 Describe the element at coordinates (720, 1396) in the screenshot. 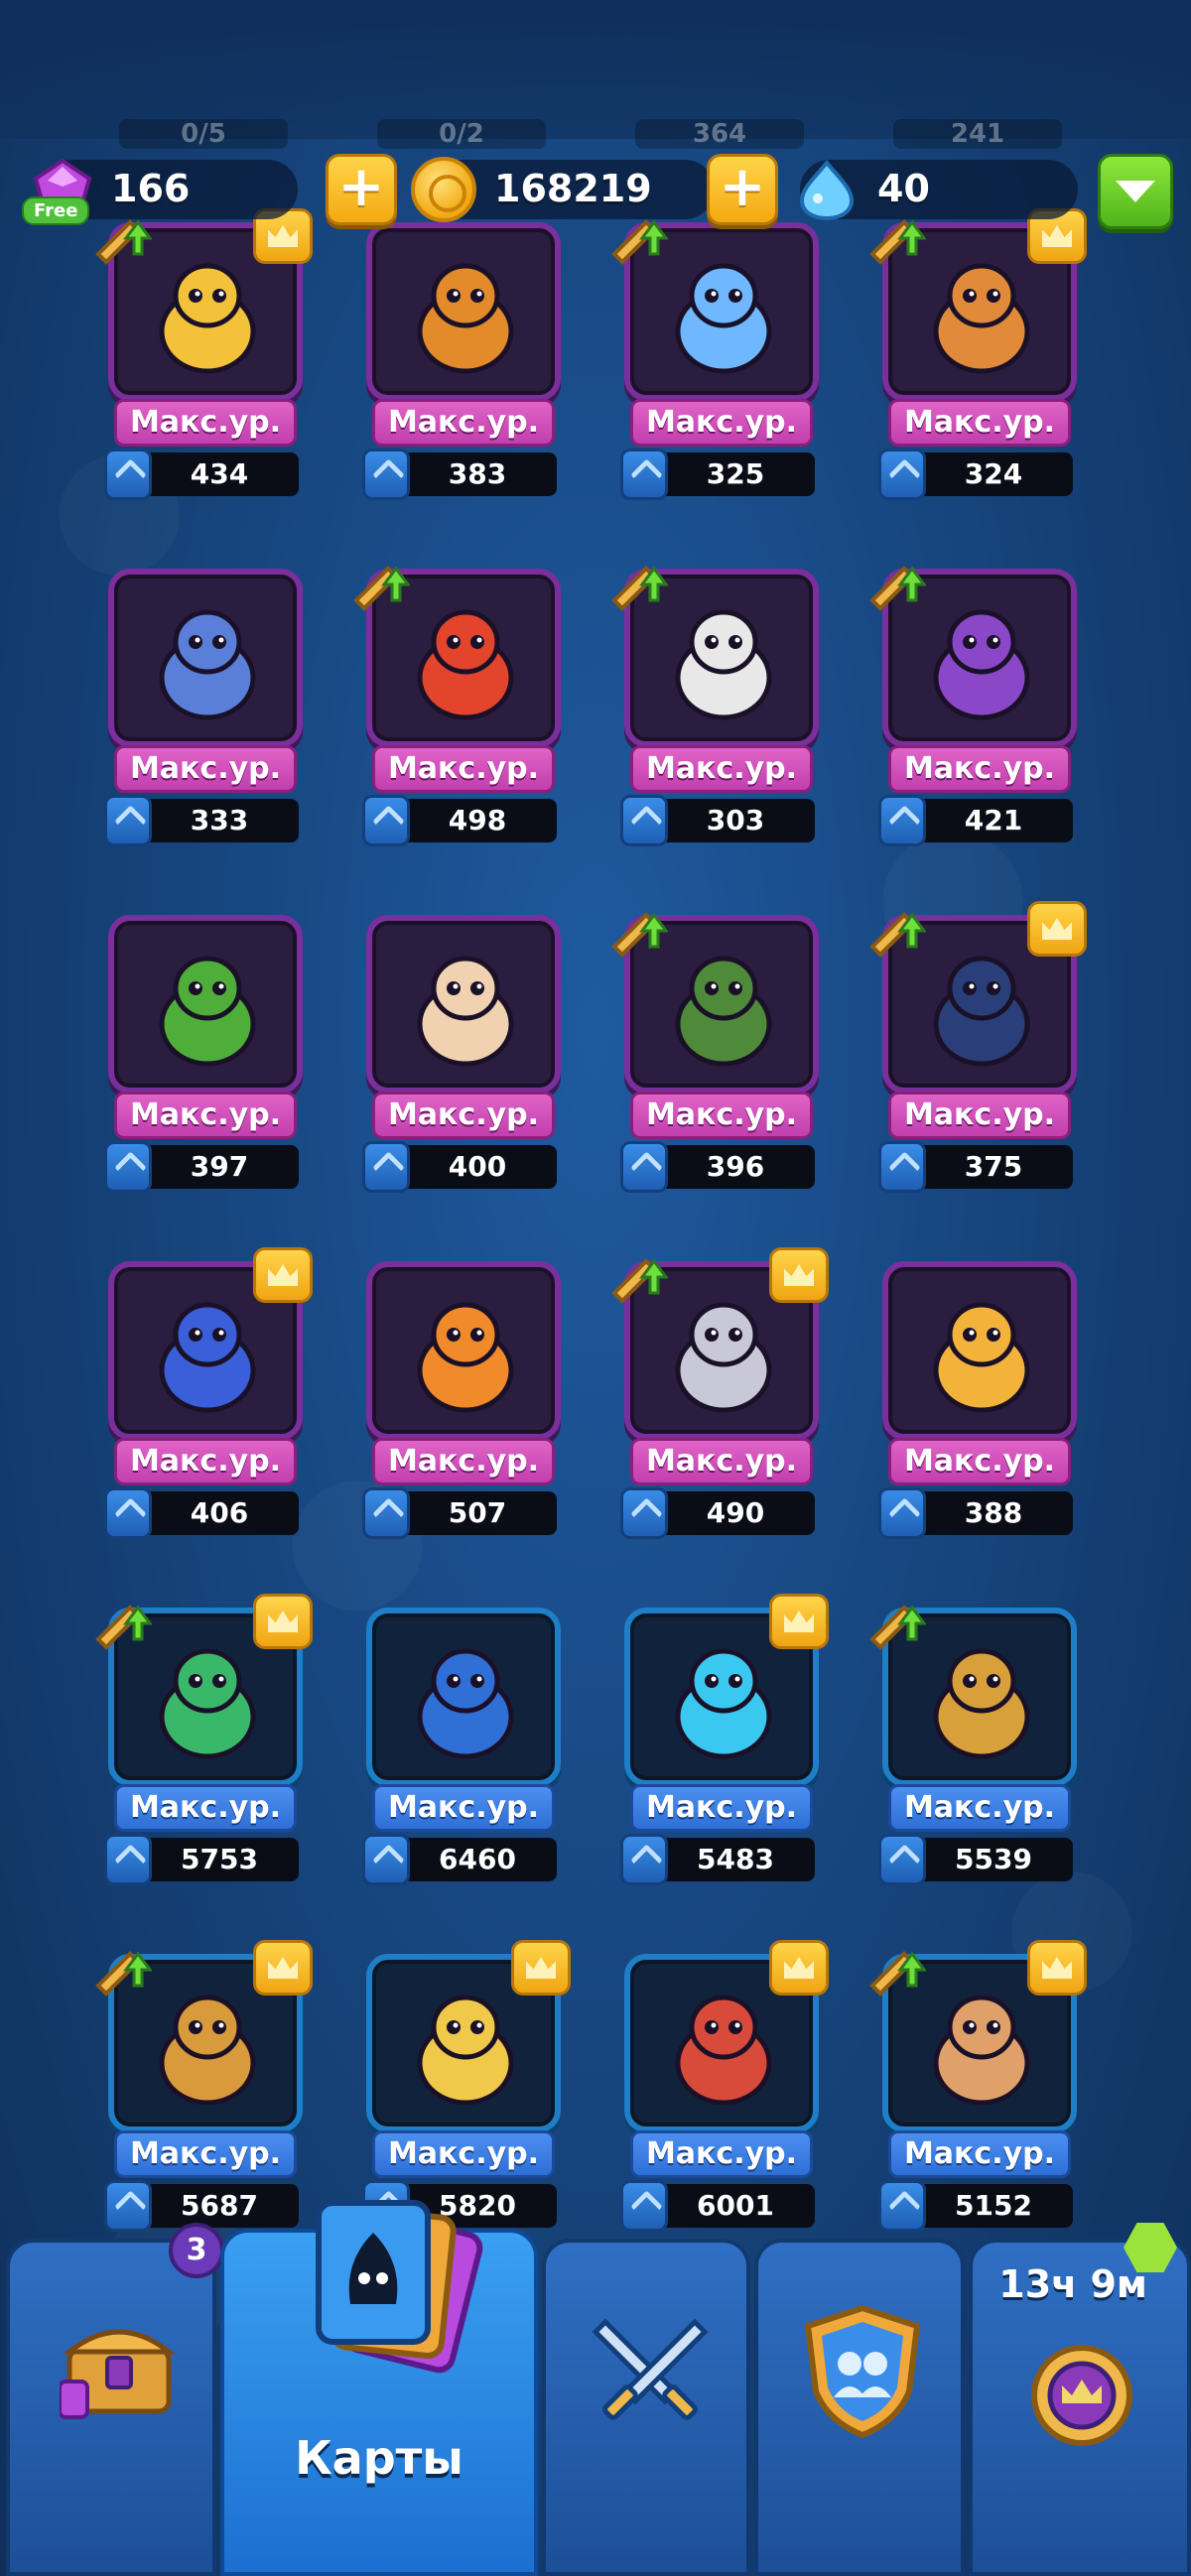

I see `hero-card: Макс.ур. 490` at that location.